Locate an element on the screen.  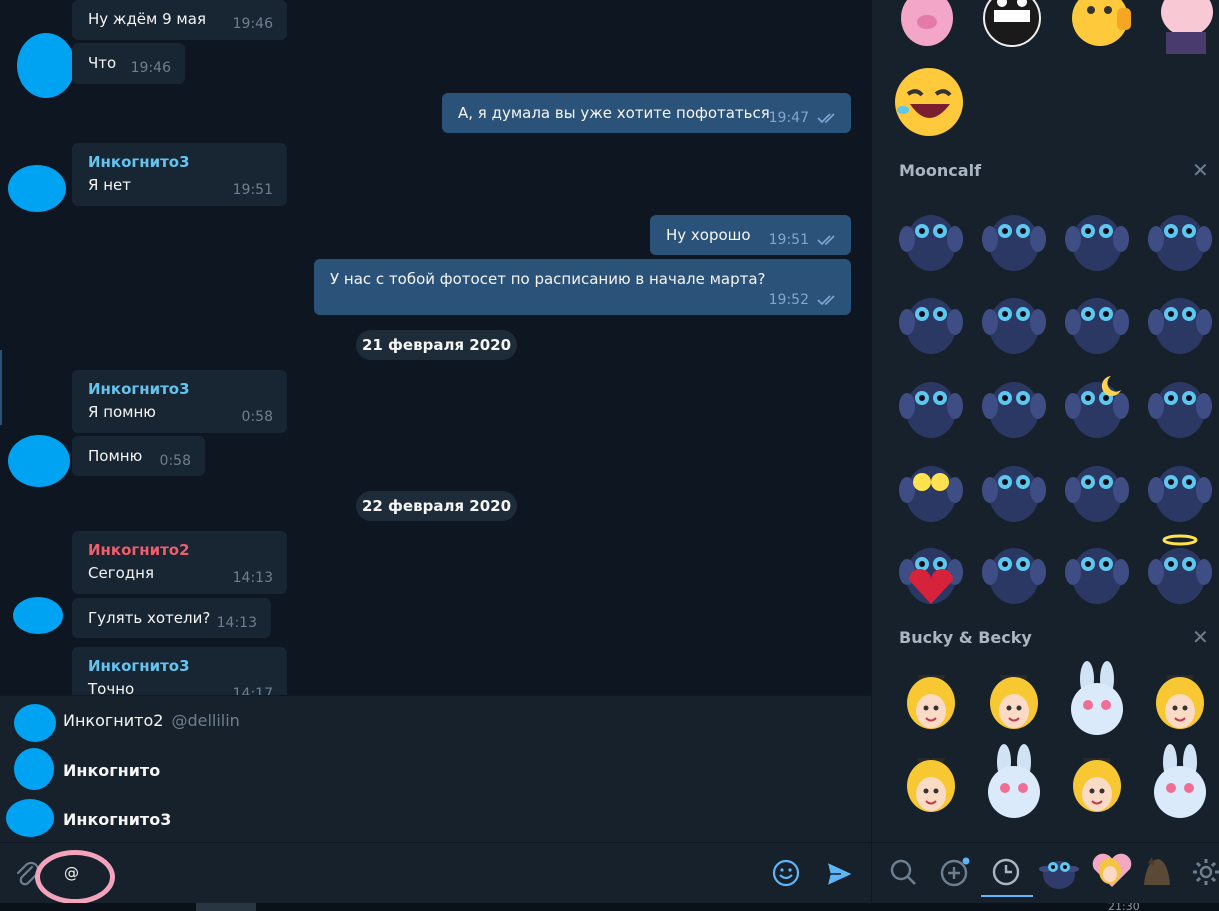
mention-item: Инкогнито3 is located at coordinates (435, 820).